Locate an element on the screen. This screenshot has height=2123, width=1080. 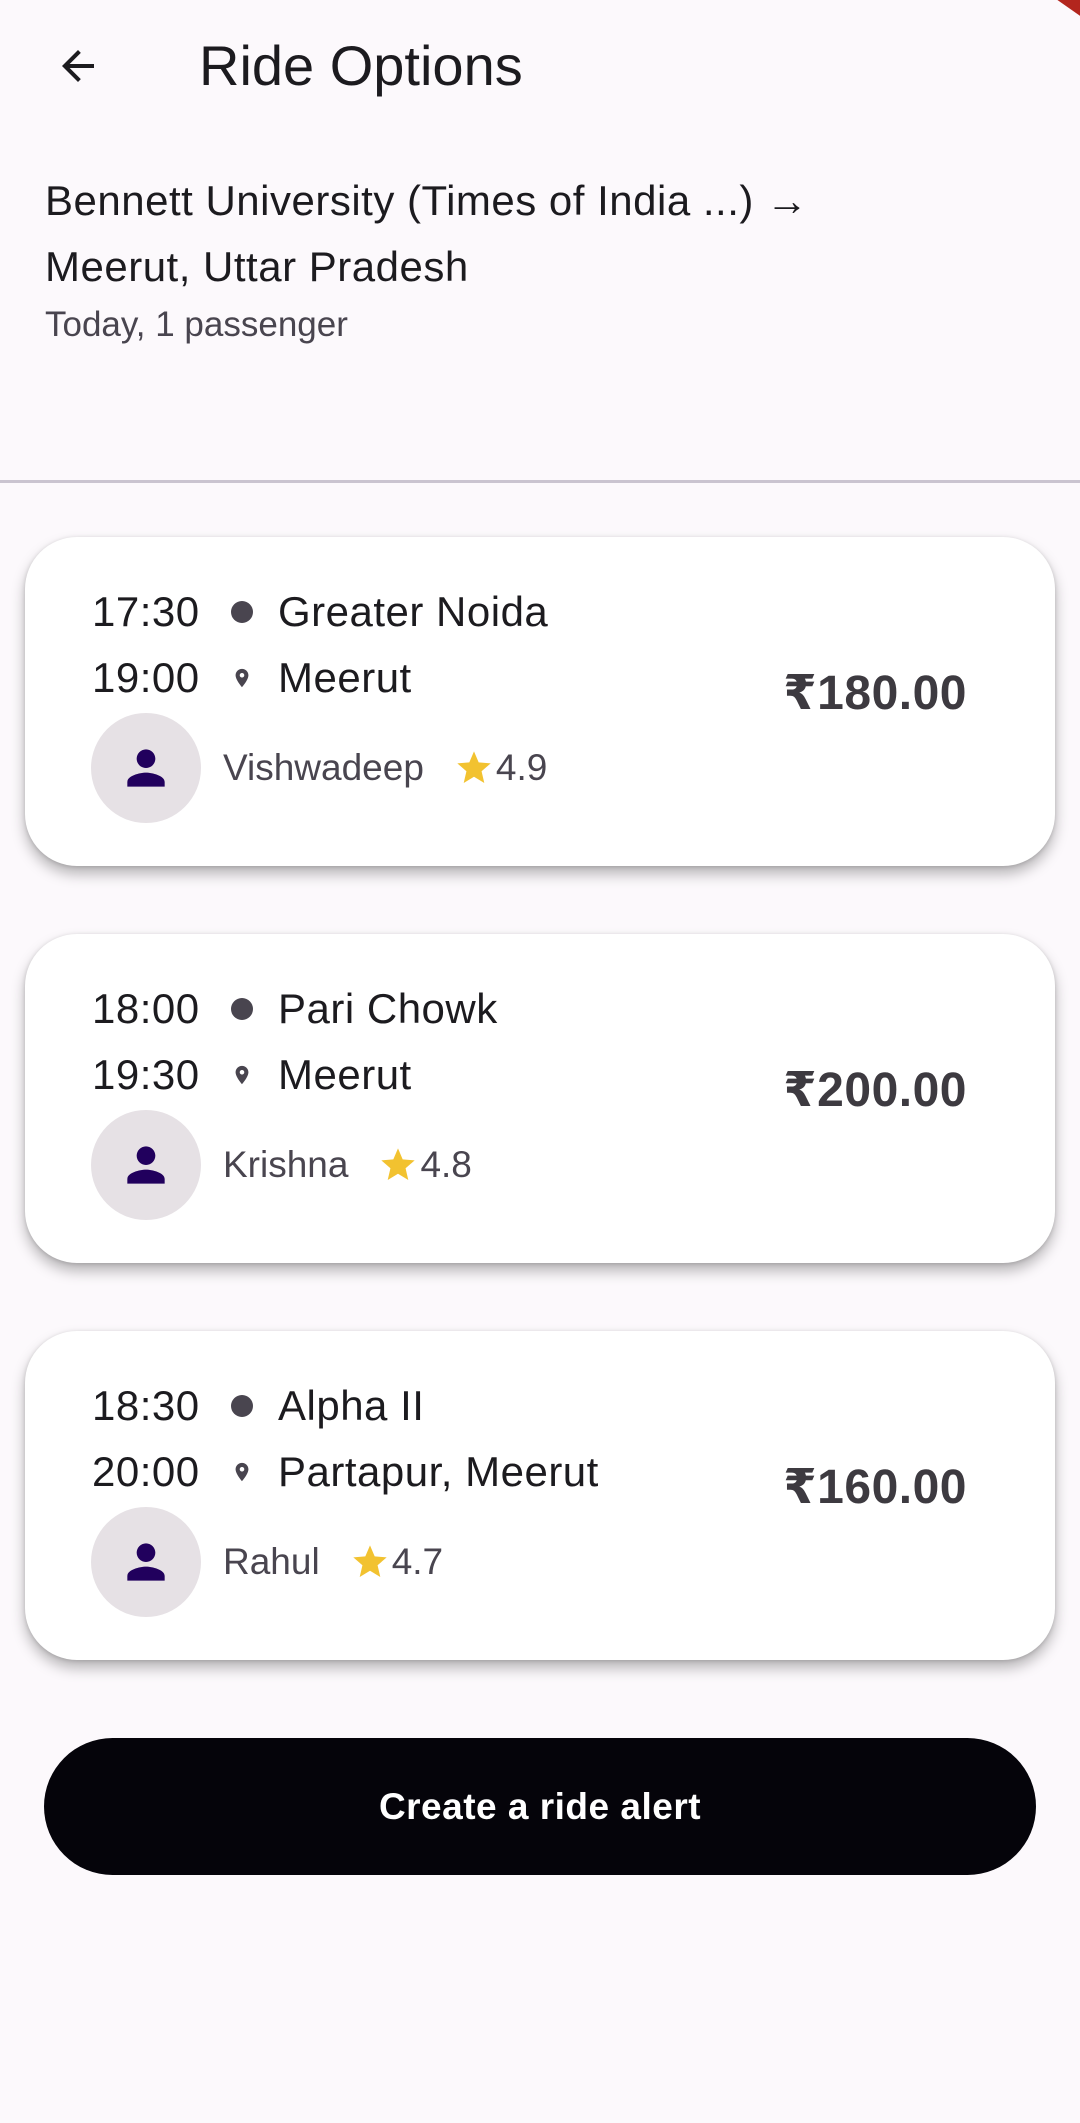
driver-info: Krishna 4.8 is located at coordinates (281, 1165).